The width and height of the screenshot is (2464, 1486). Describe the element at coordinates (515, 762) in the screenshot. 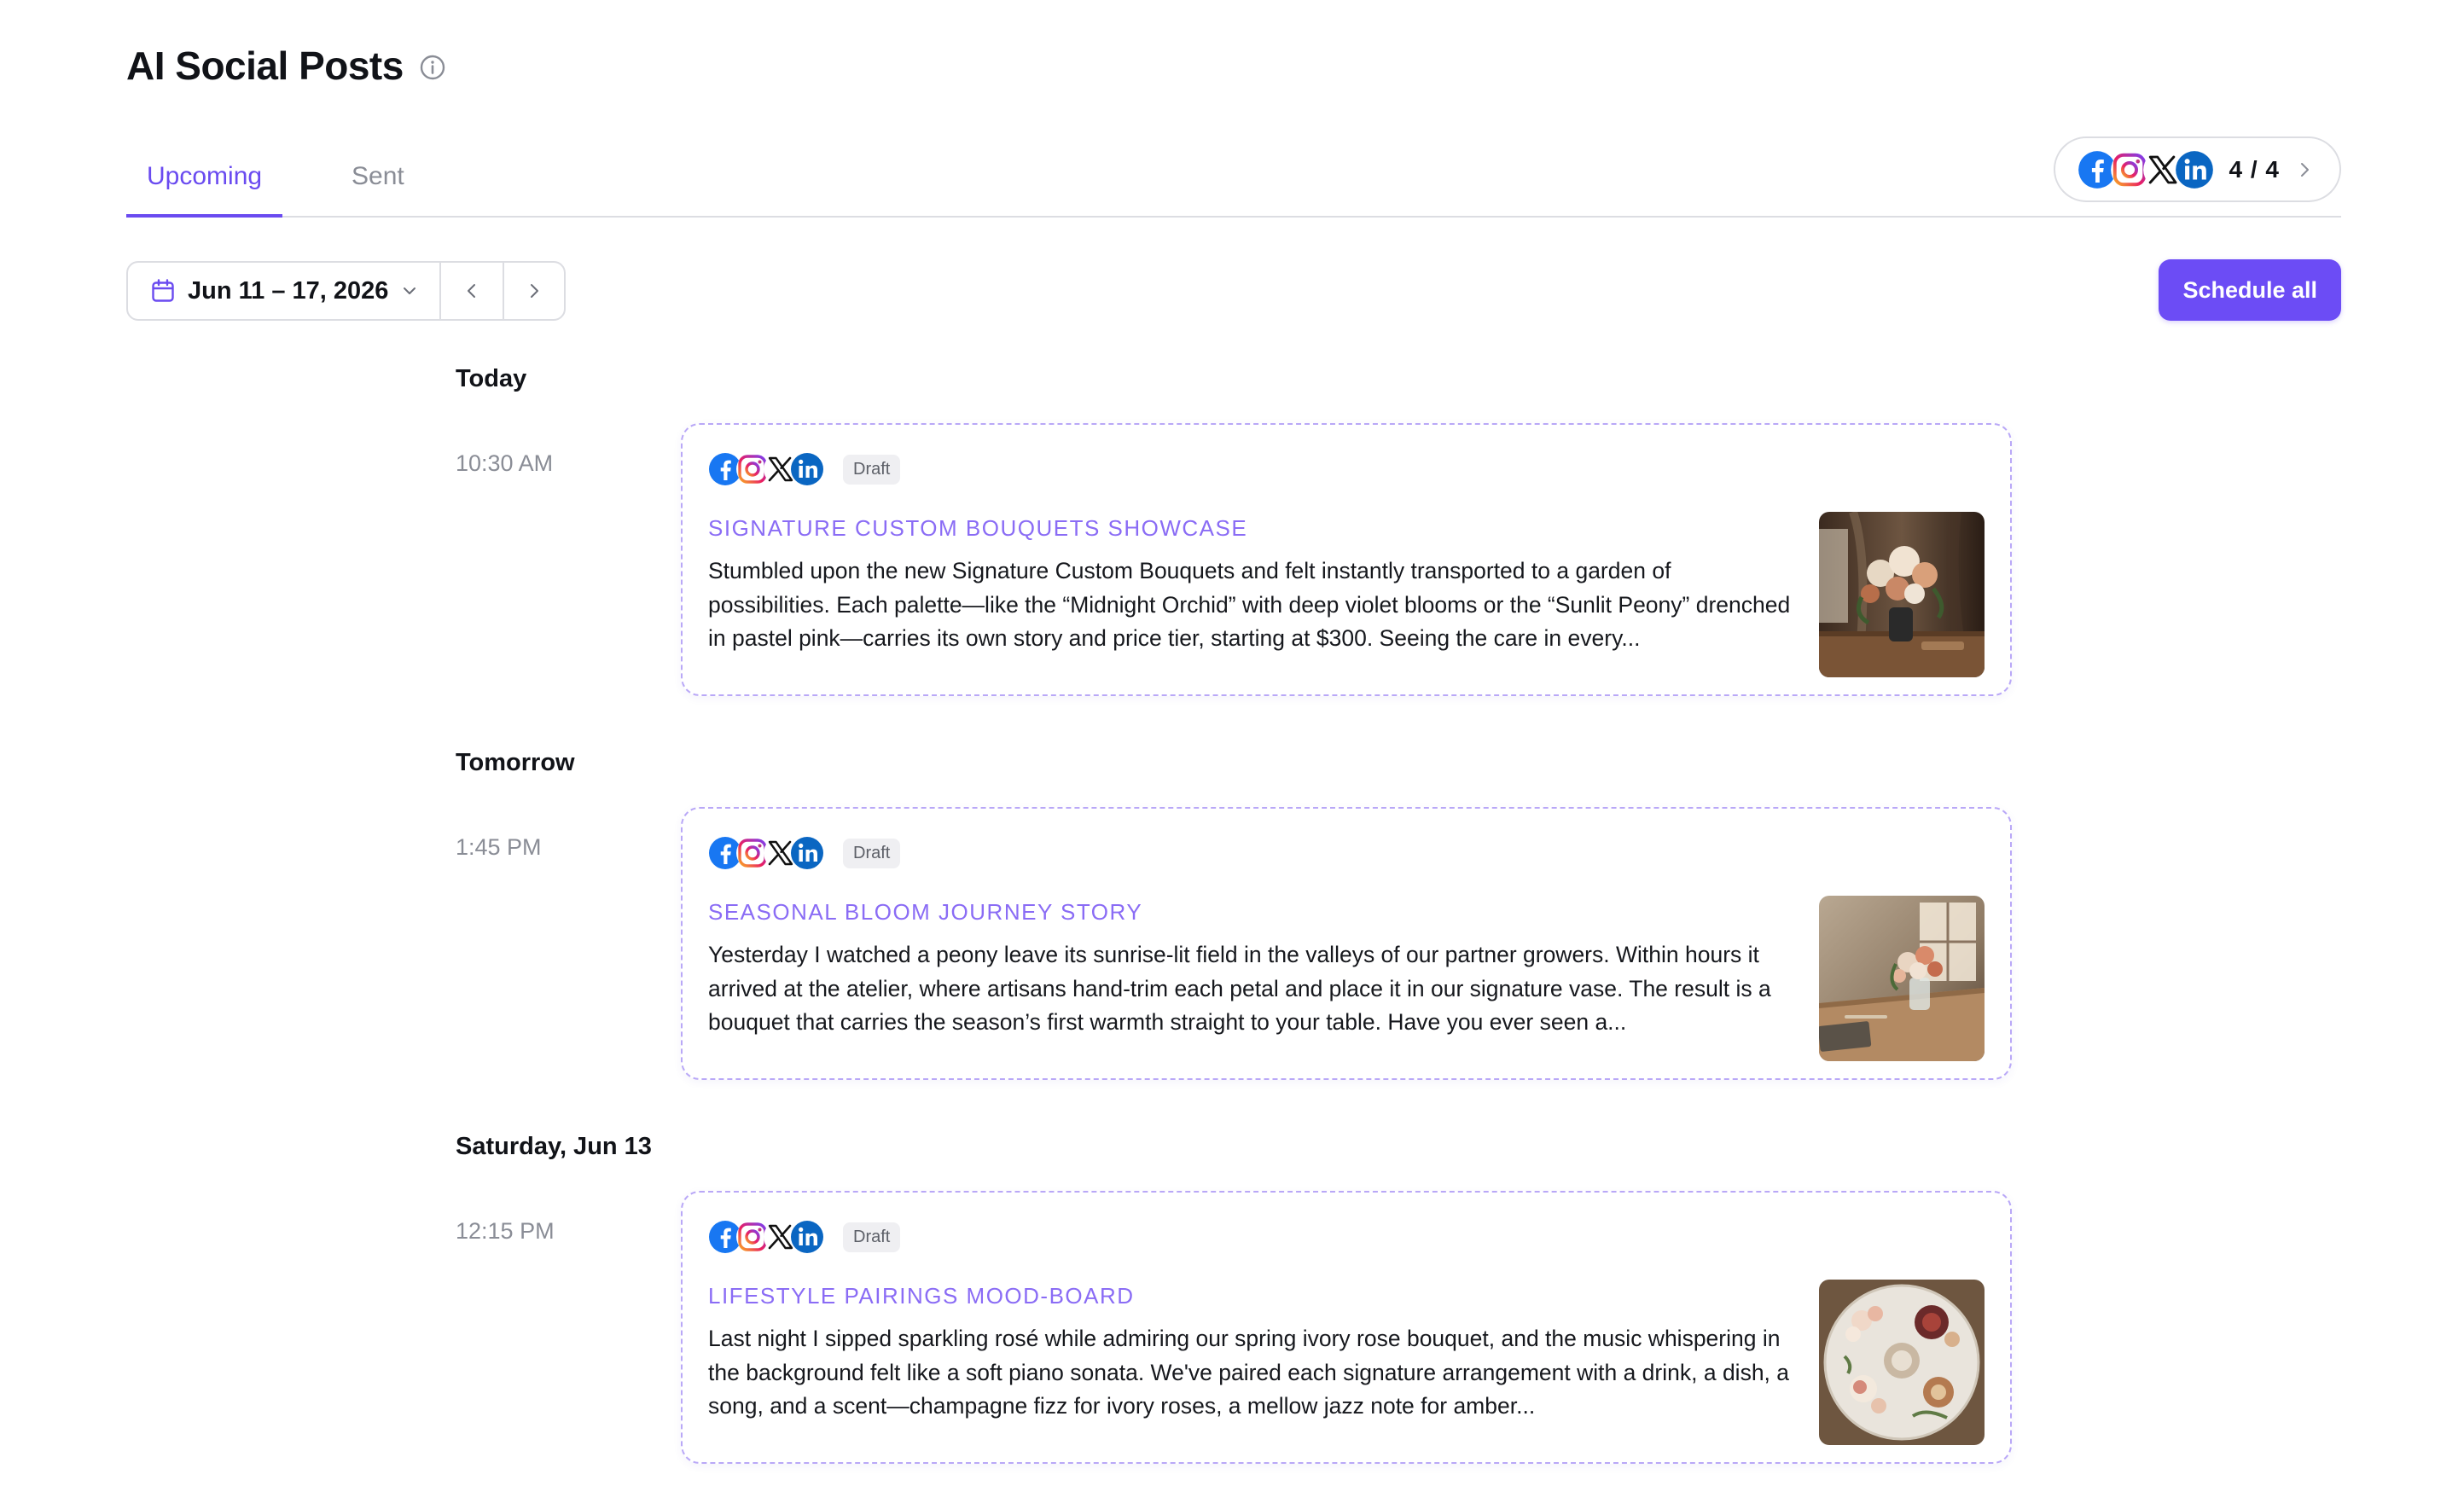

I see `day-heading-tomorrow: Tomorrow` at that location.